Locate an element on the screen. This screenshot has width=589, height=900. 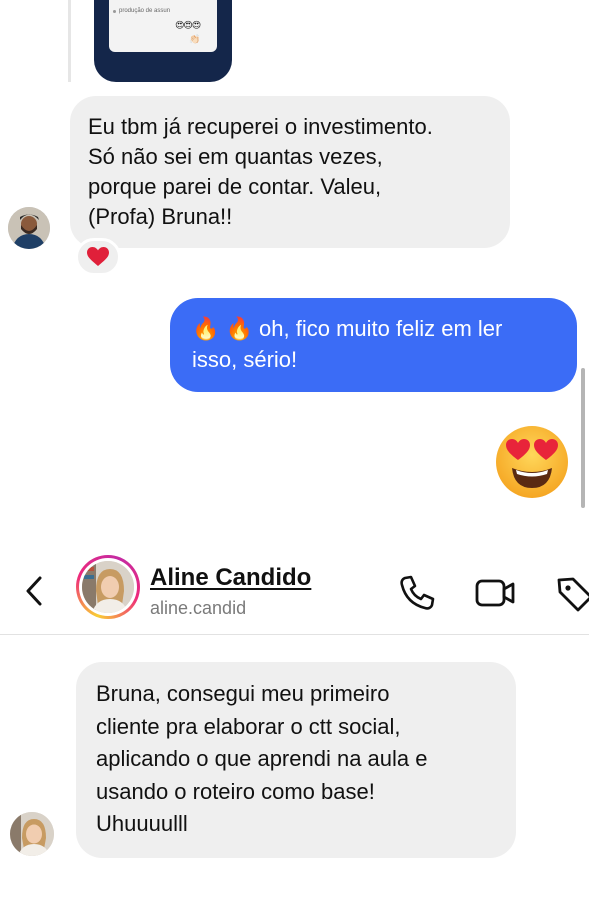
scrollbar is located at coordinates (583, 438).